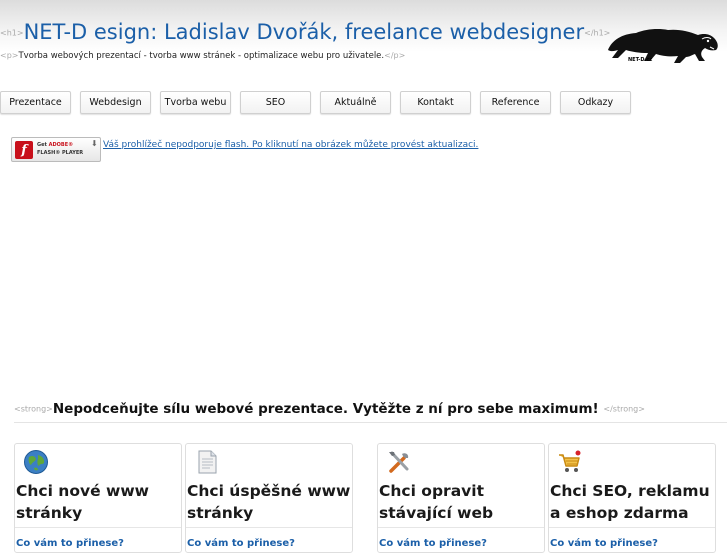 The height and width of the screenshot is (553, 727). What do you see at coordinates (630, 502) in the screenshot?
I see `card-title: Chci SEO, reklamu a eshop zdarma` at bounding box center [630, 502].